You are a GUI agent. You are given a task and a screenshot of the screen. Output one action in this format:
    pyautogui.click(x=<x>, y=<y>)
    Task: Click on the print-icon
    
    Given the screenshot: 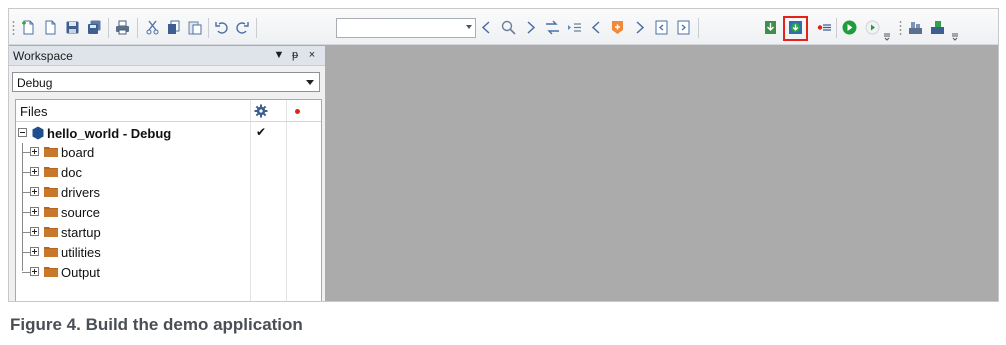 What is the action you would take?
    pyautogui.click(x=122, y=27)
    